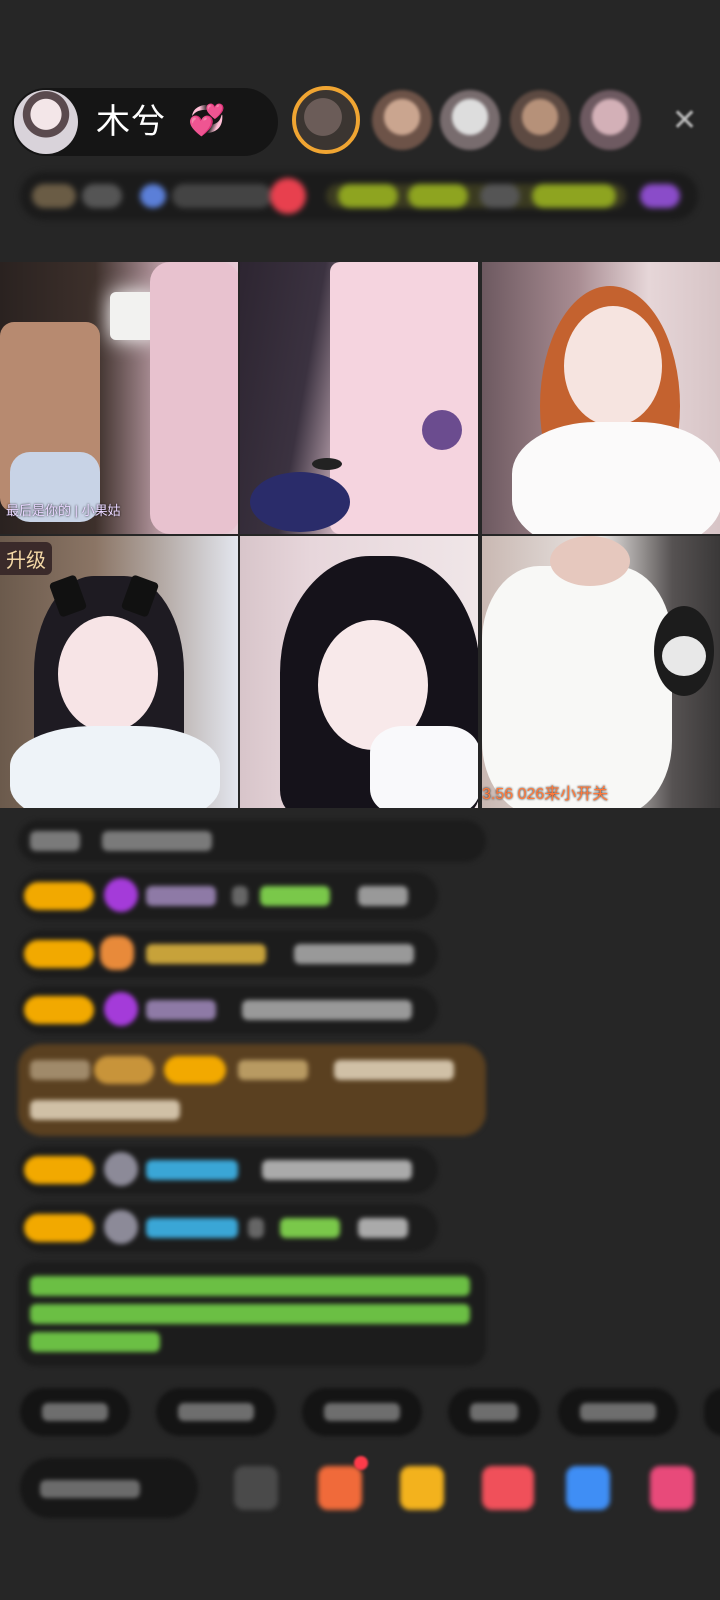 The width and height of the screenshot is (720, 1600). What do you see at coordinates (26, 558) in the screenshot?
I see `tile-upgrade-badge: 升级` at bounding box center [26, 558].